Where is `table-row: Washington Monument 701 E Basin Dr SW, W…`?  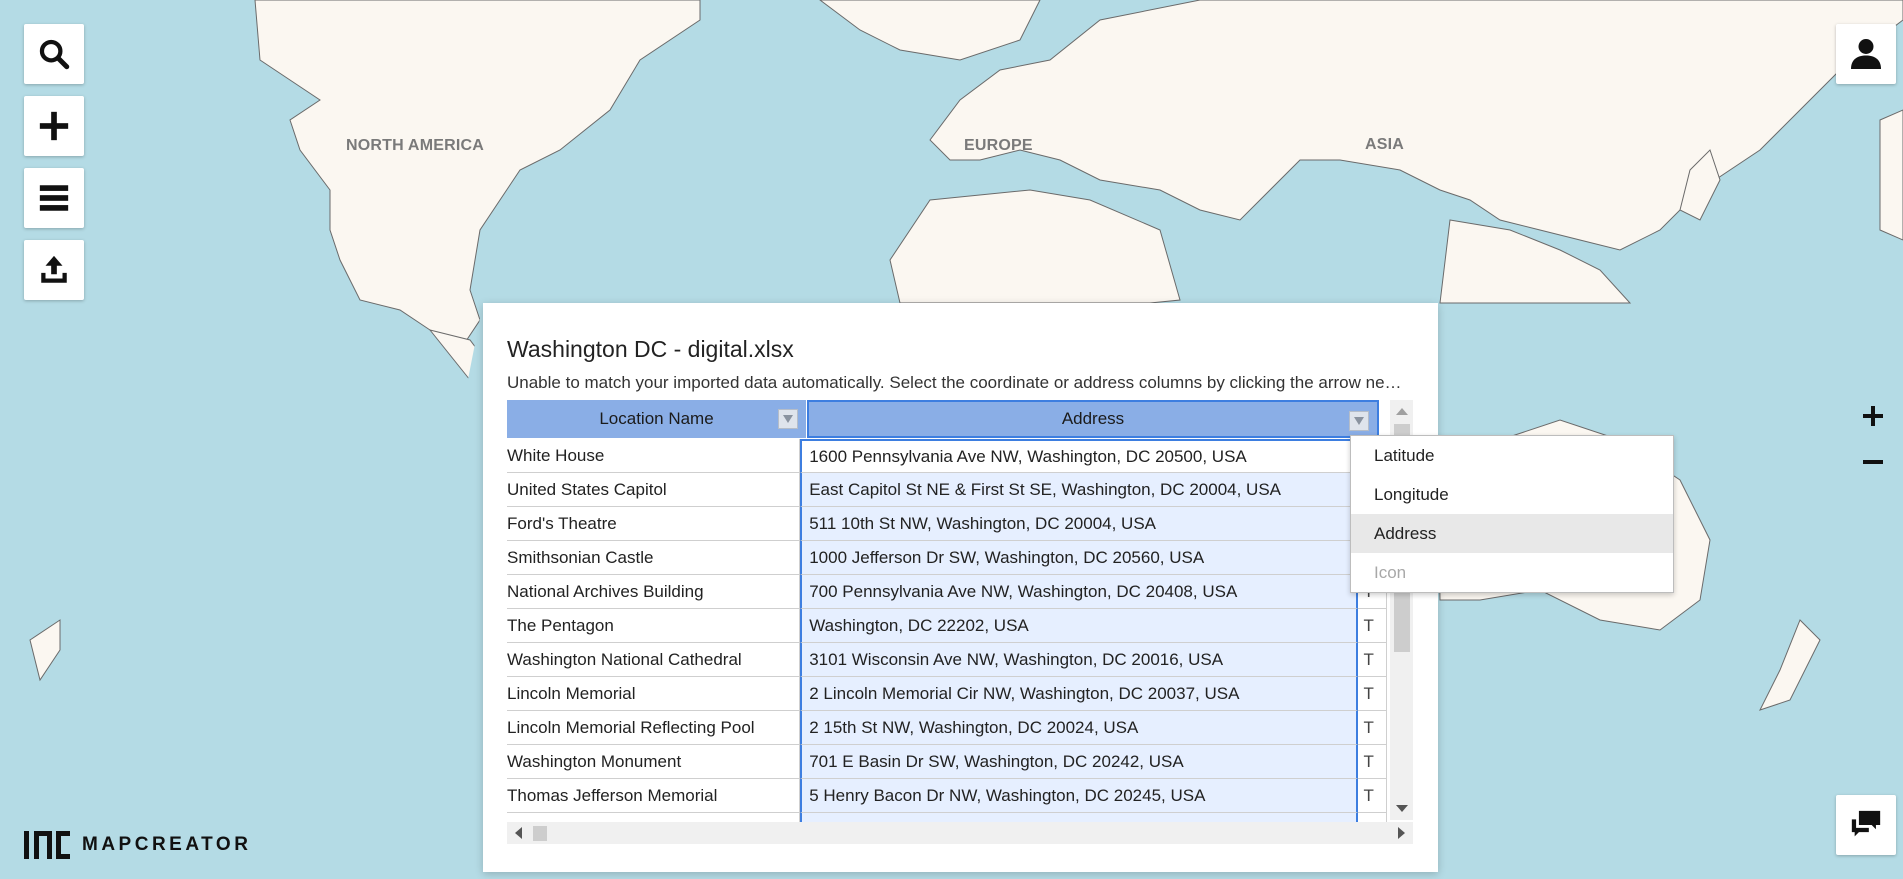 table-row: Washington Monument 701 E Basin Dr SW, W… is located at coordinates (947, 762).